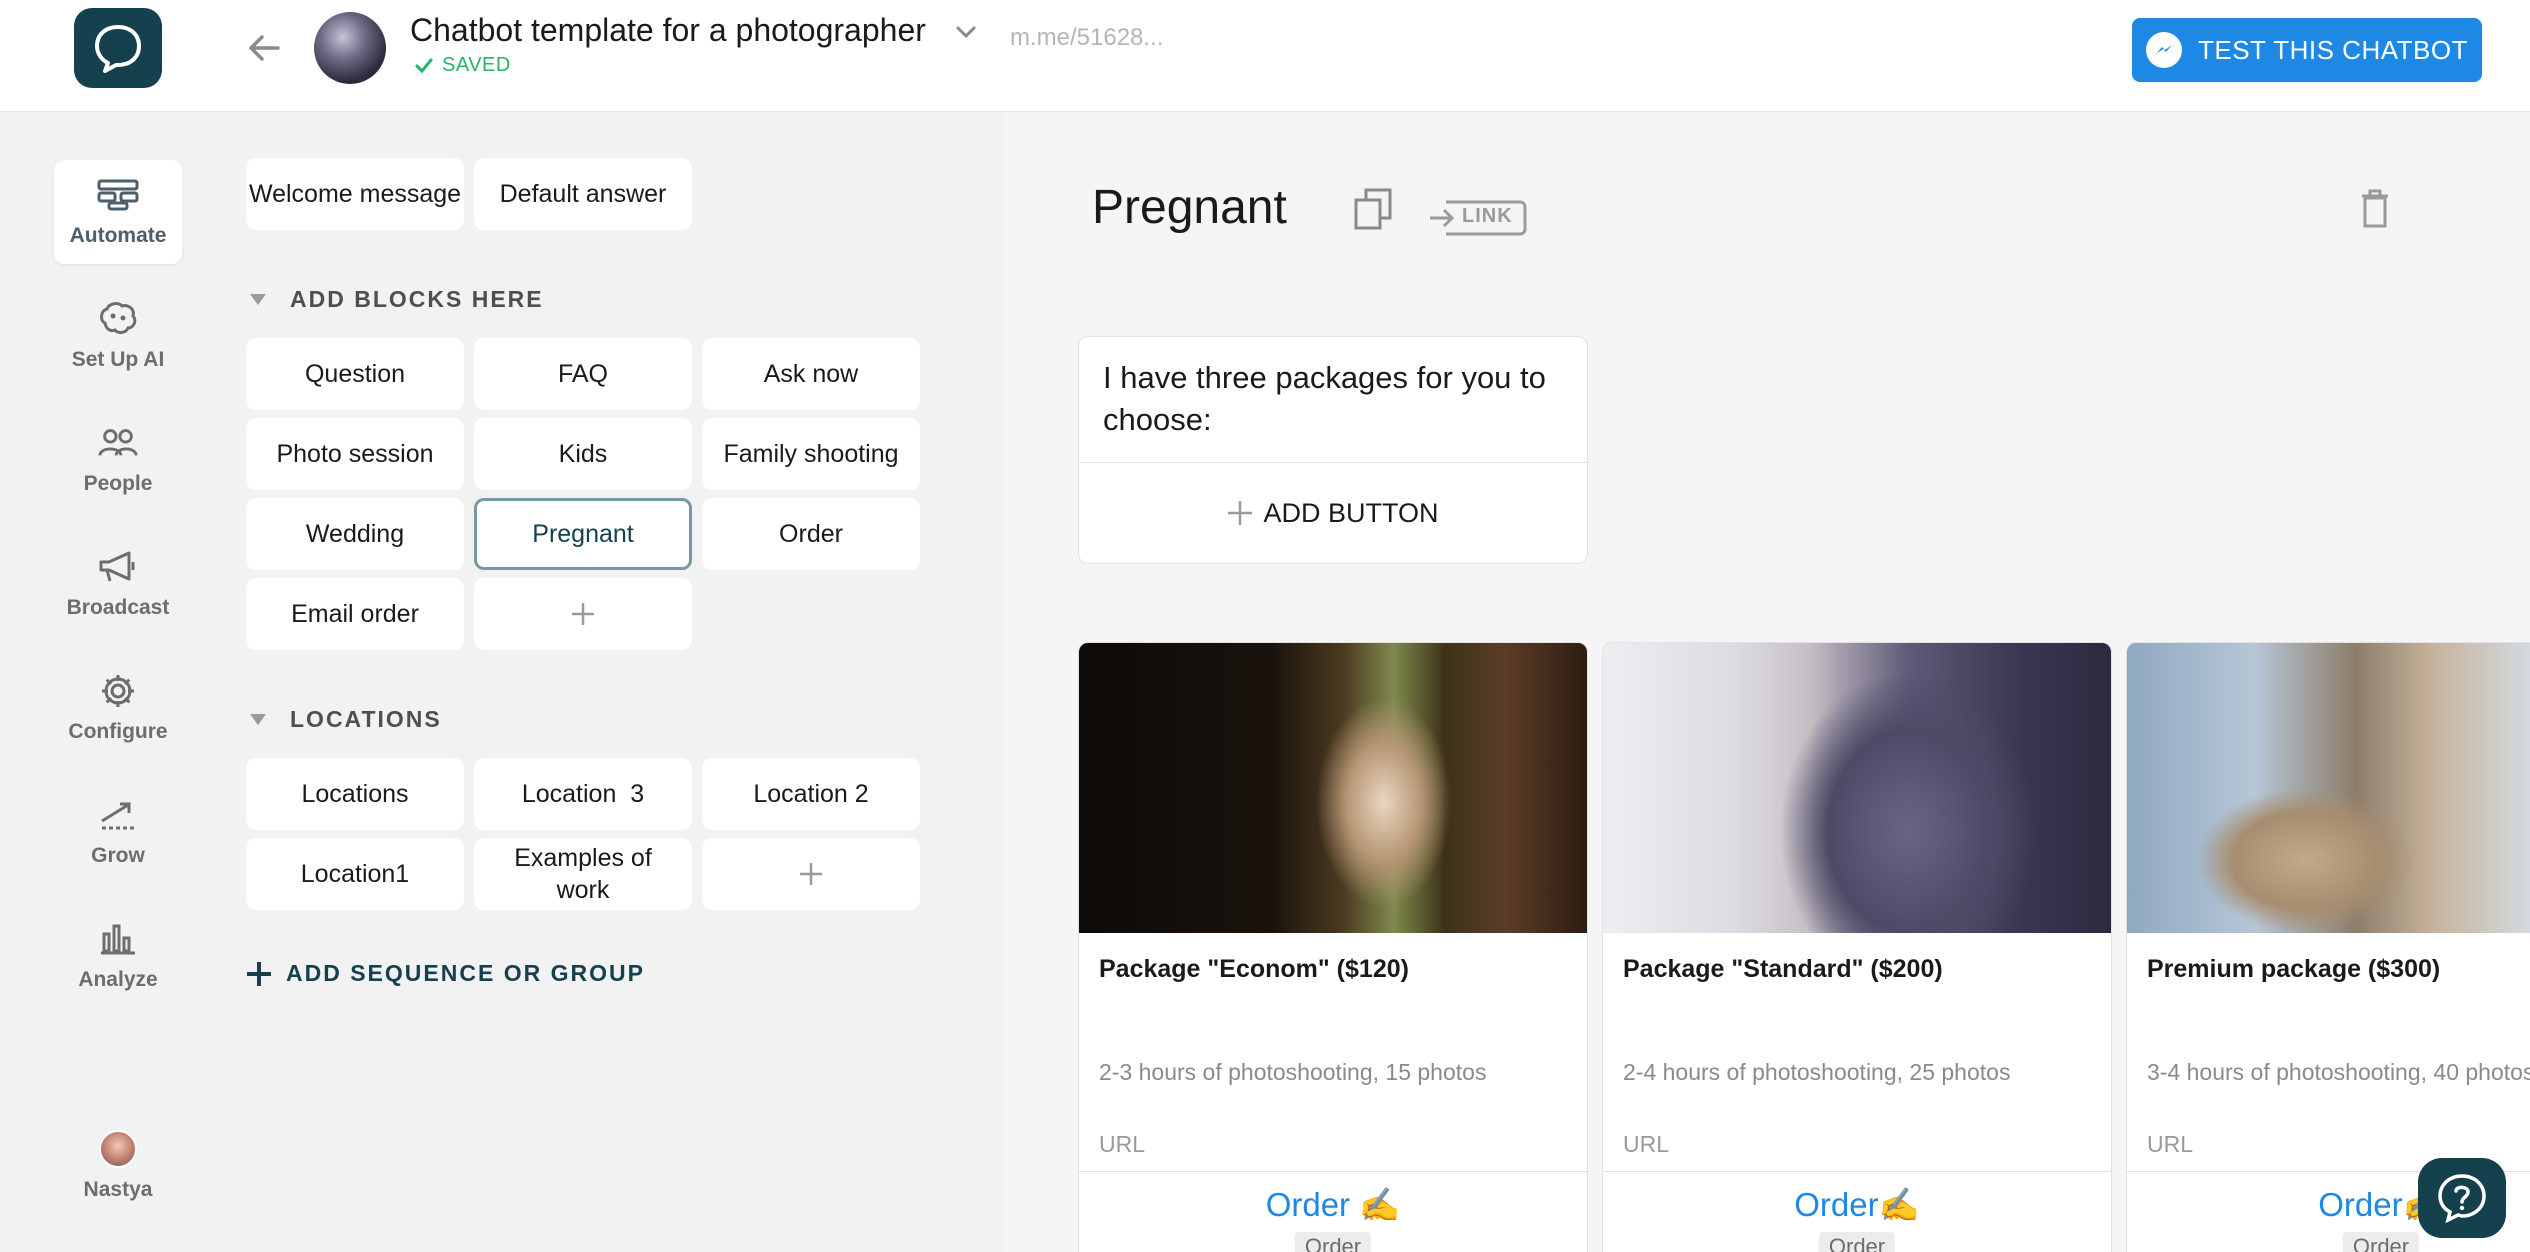 Image resolution: width=2530 pixels, height=1252 pixels. I want to click on bar-chart-icon, so click(118, 939).